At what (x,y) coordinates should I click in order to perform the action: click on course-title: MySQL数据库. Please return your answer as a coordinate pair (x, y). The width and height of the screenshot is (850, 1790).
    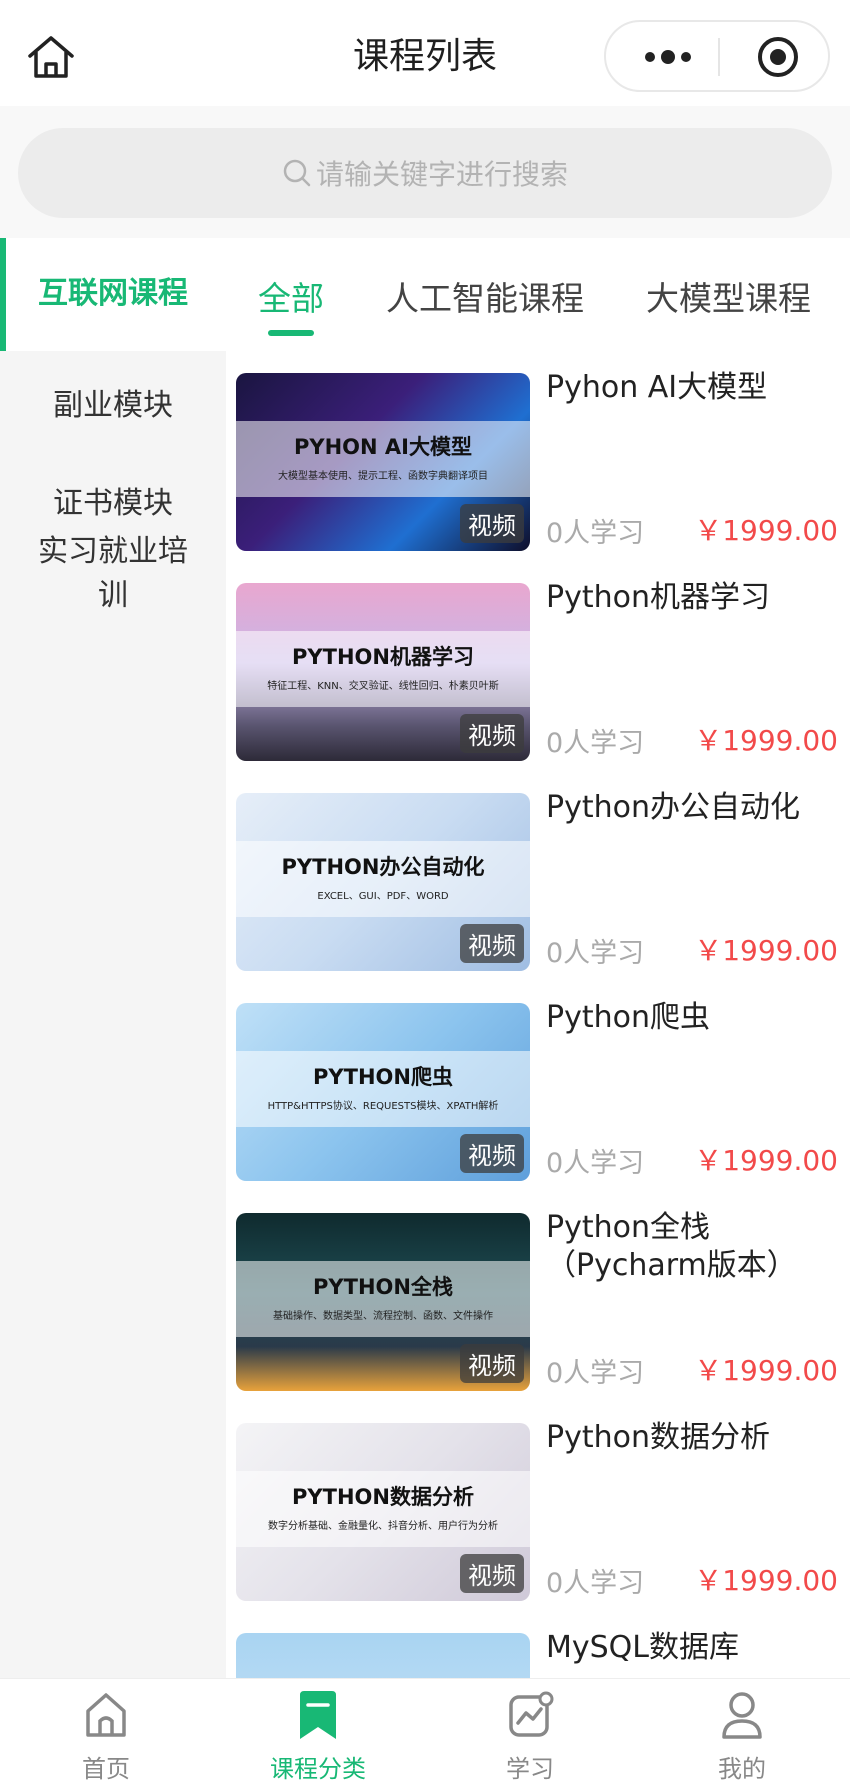
    Looking at the image, I should click on (643, 1647).